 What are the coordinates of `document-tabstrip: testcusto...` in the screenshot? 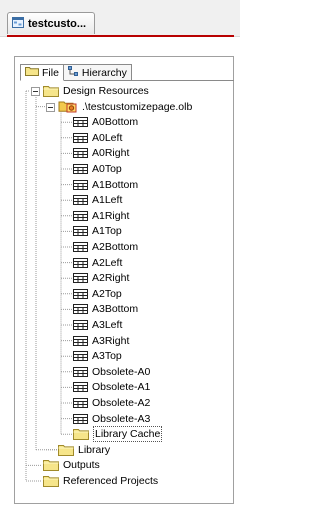 It's located at (120, 18).